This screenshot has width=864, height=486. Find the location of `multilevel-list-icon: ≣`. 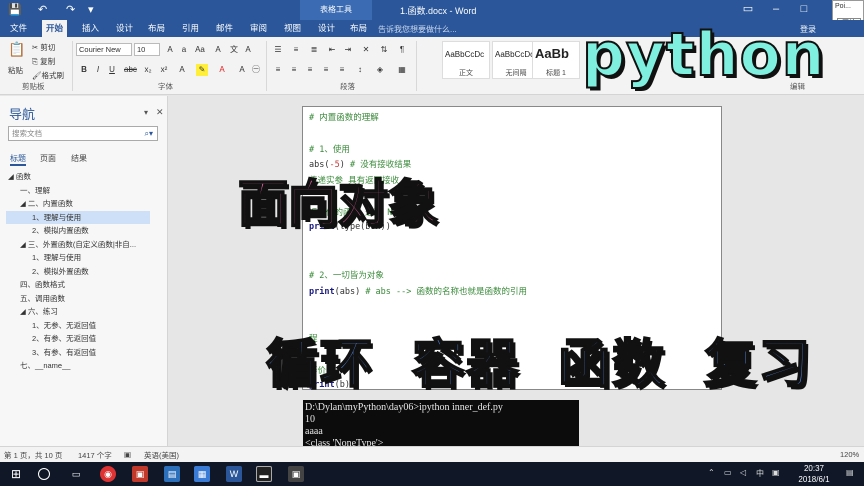

multilevel-list-icon: ≣ is located at coordinates (314, 50).